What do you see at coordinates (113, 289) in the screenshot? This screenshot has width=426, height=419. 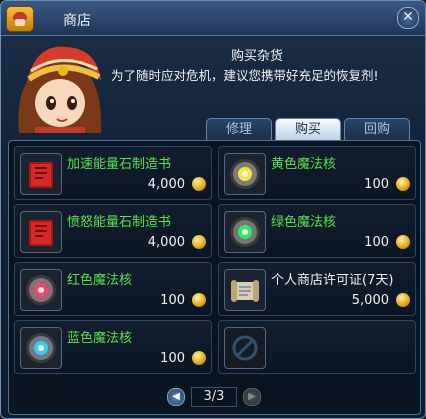 I see `shop-item-slot: 红色魔法核 100` at bounding box center [113, 289].